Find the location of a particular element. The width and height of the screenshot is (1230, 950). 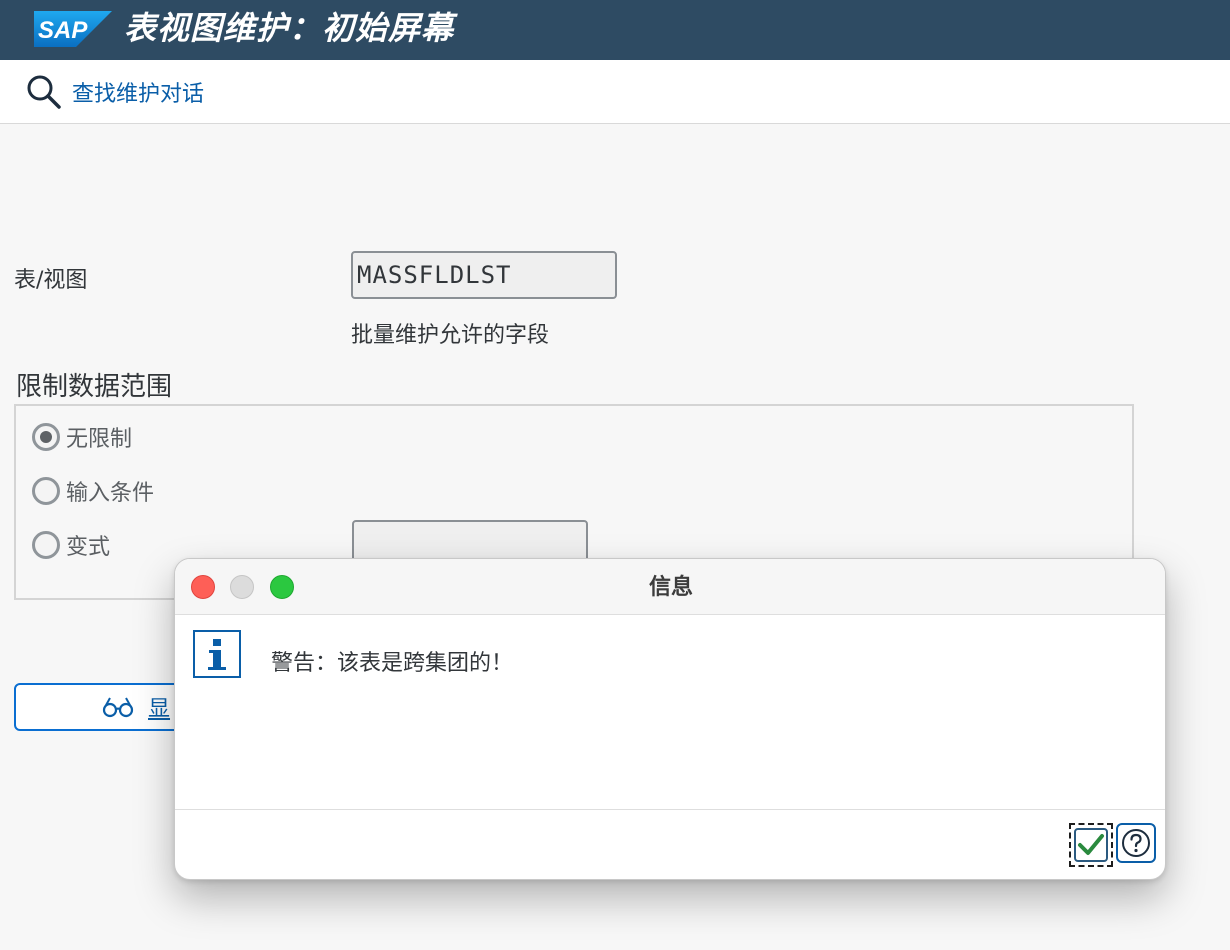

glasses-icon is located at coordinates (118, 707).